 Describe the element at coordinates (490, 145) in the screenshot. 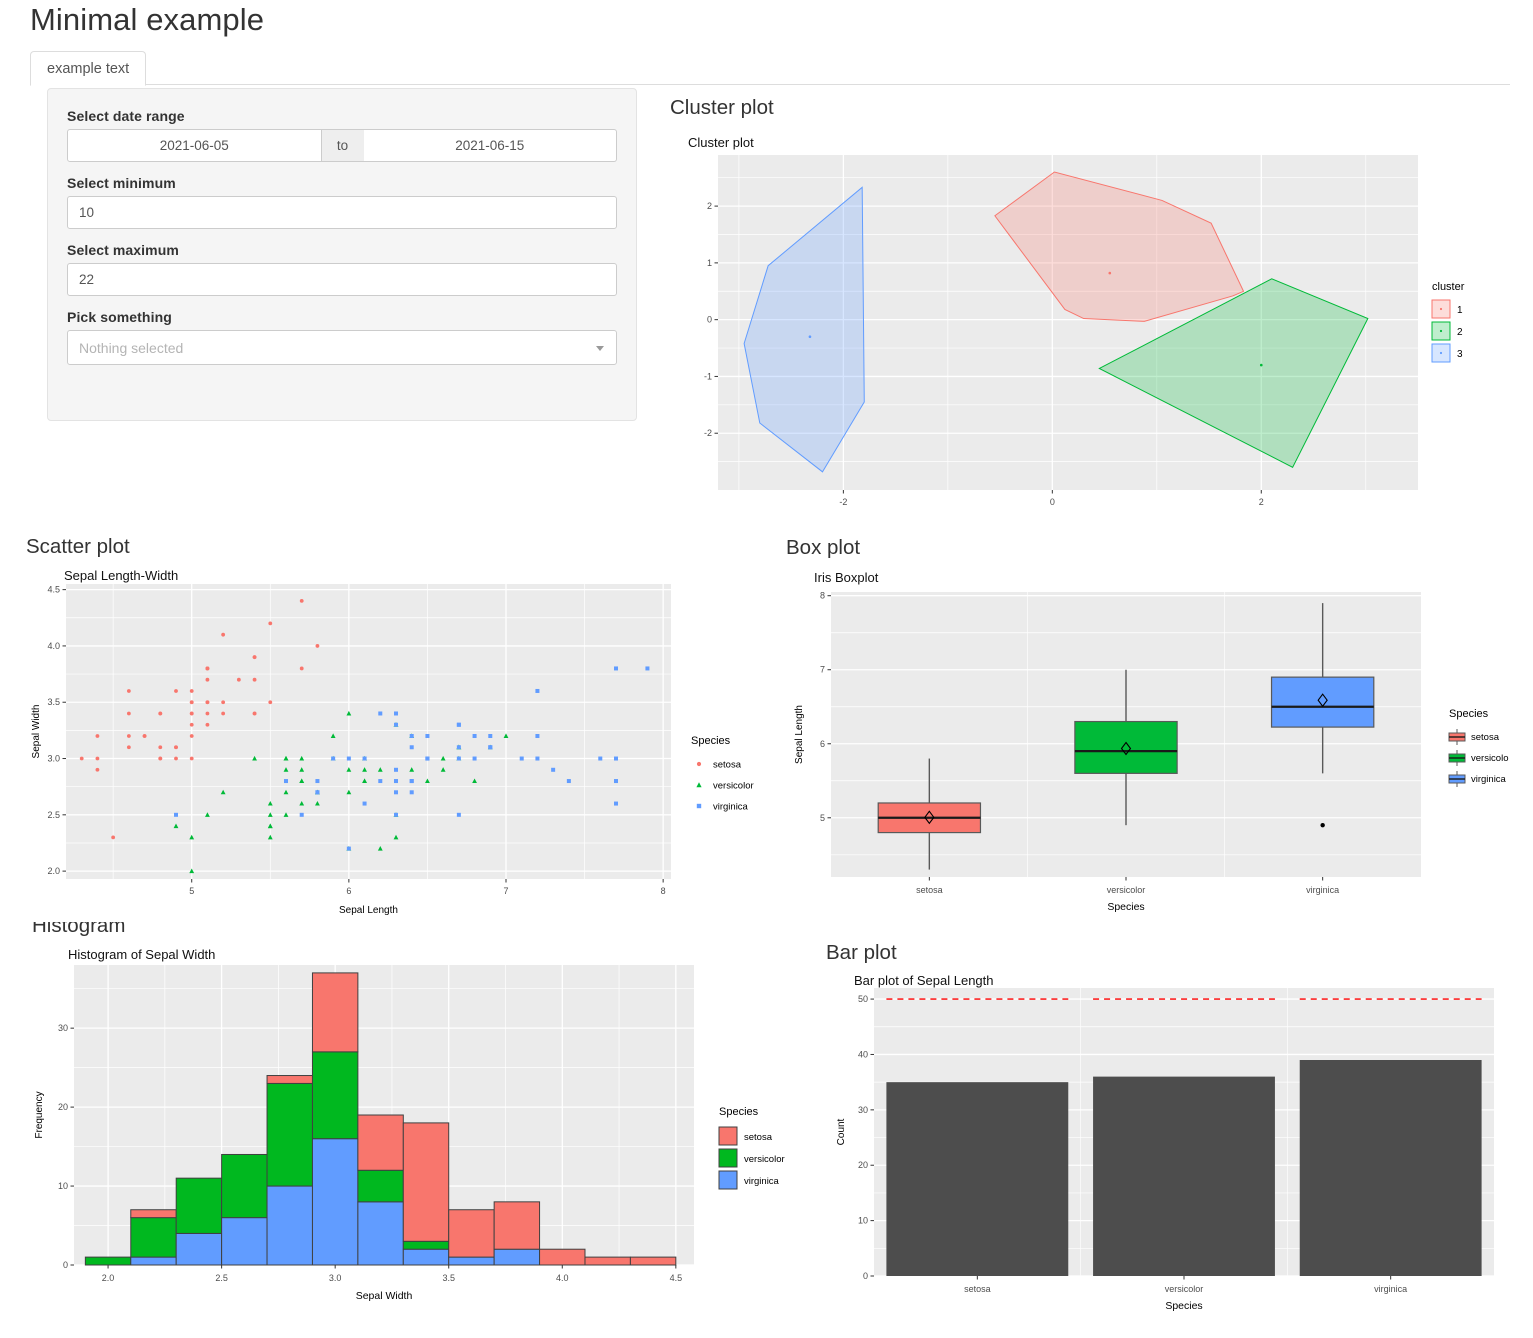

I see `date-end-input` at that location.